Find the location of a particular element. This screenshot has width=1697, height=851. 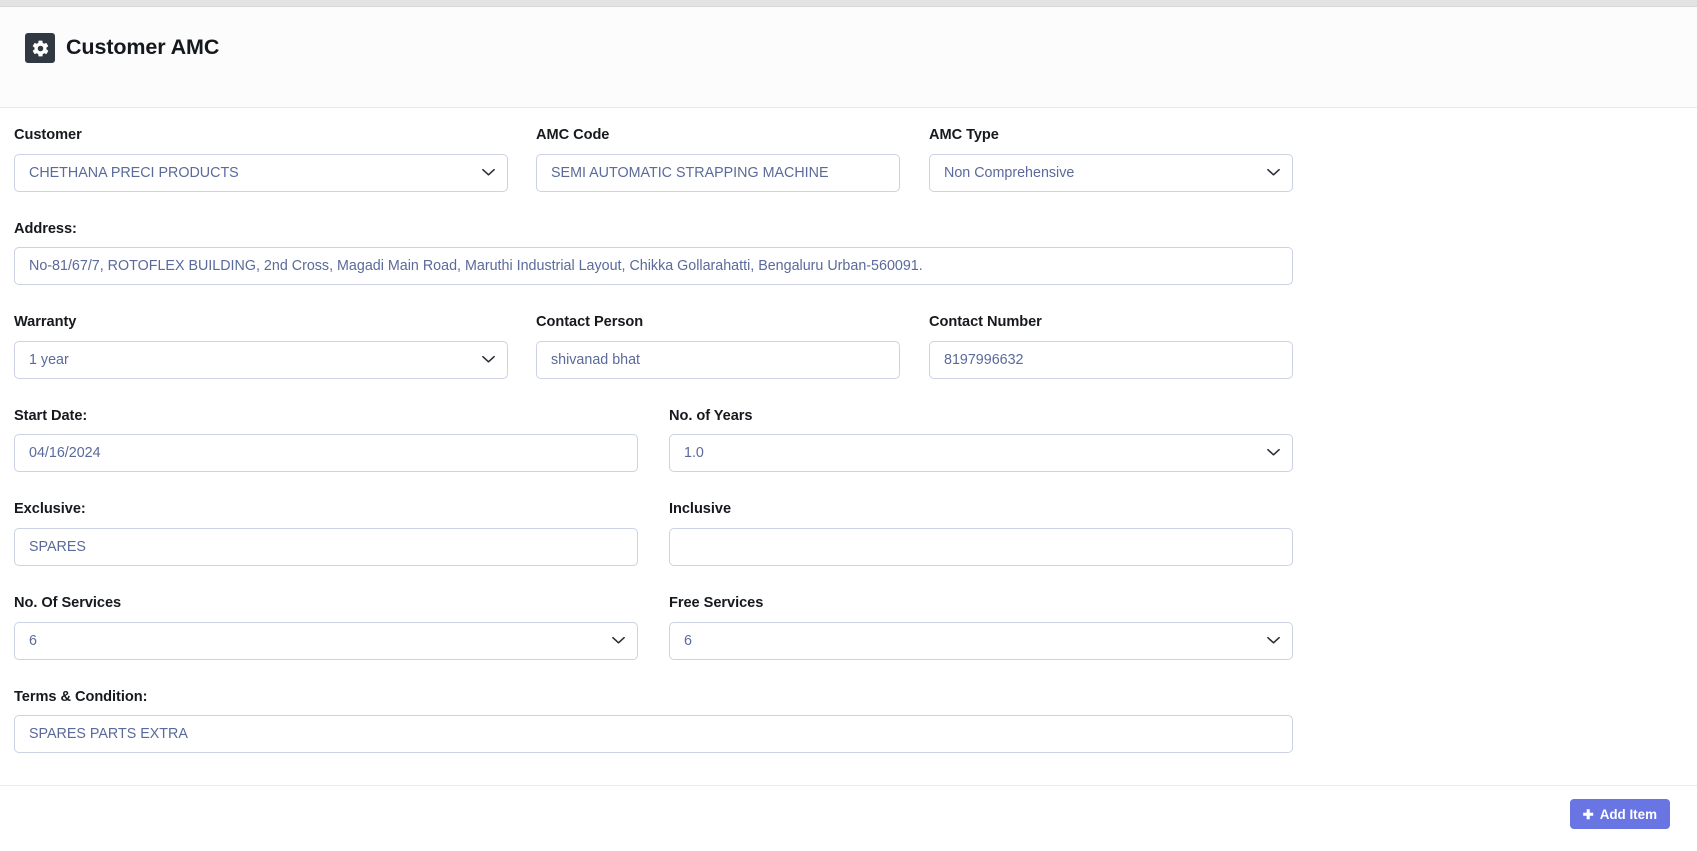

terms-label: Terms & Condition: is located at coordinates (81, 696).